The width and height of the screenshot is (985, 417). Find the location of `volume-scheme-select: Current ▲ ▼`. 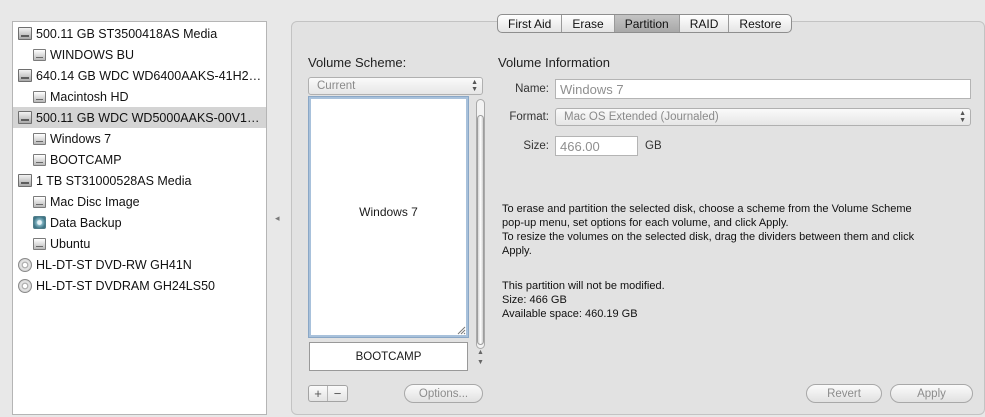

volume-scheme-select: Current ▲ ▼ is located at coordinates (395, 86).